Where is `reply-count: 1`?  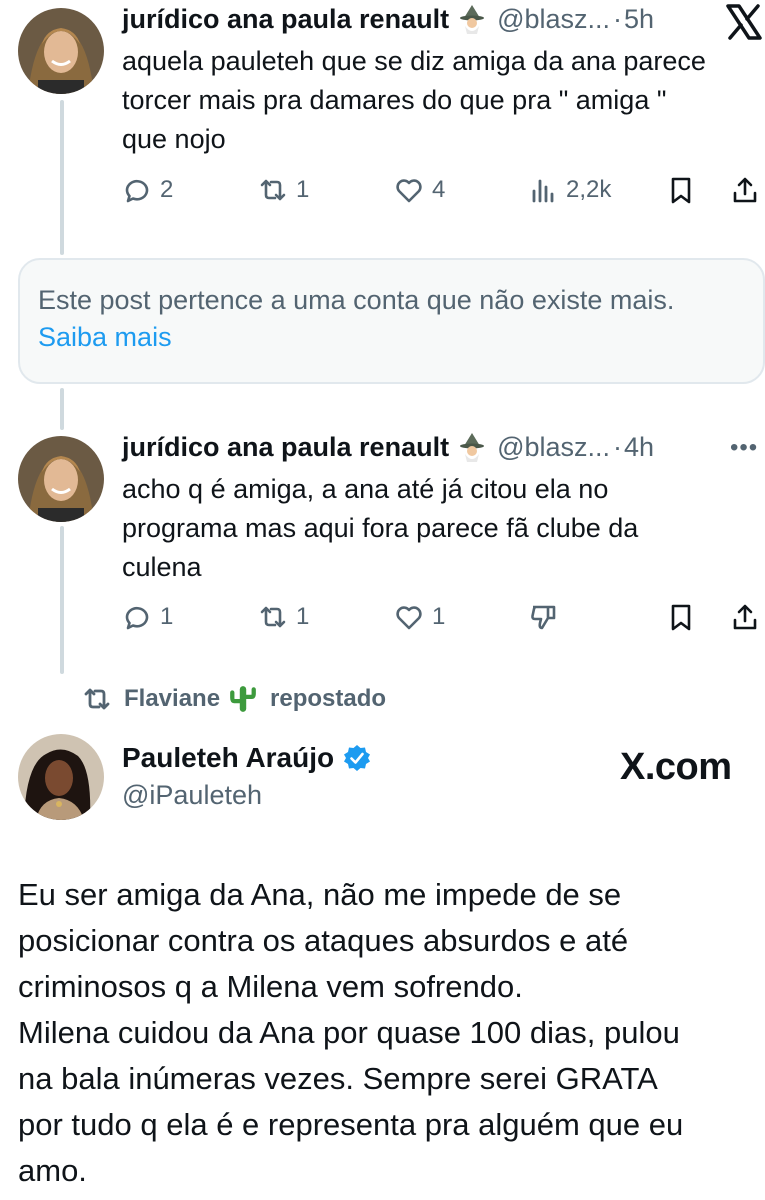
reply-count: 1 is located at coordinates (167, 616).